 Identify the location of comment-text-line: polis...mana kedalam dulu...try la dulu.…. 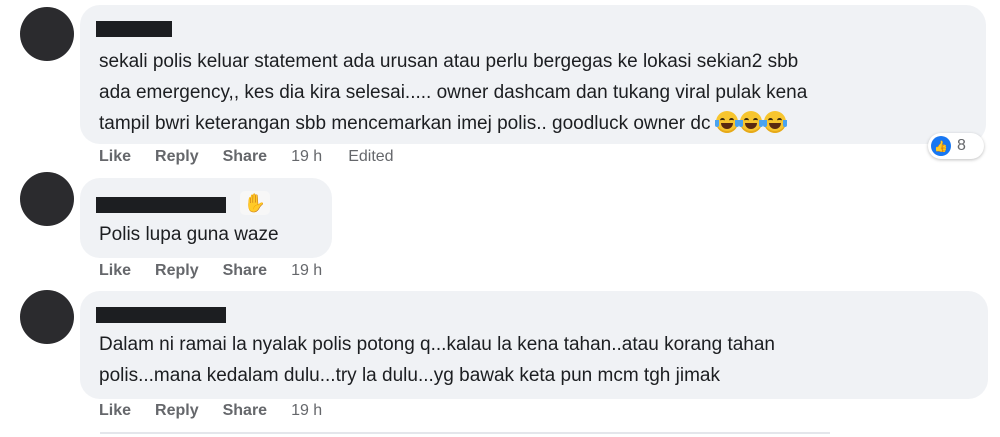
(409, 375).